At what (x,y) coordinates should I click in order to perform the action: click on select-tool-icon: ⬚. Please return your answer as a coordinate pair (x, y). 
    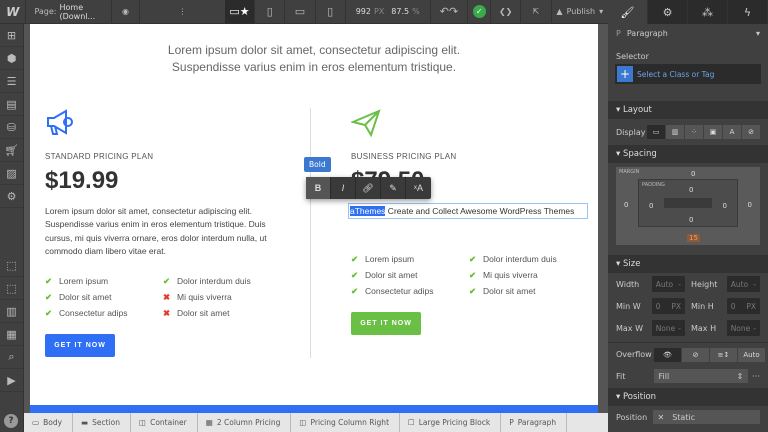
    Looking at the image, I should click on (11, 265).